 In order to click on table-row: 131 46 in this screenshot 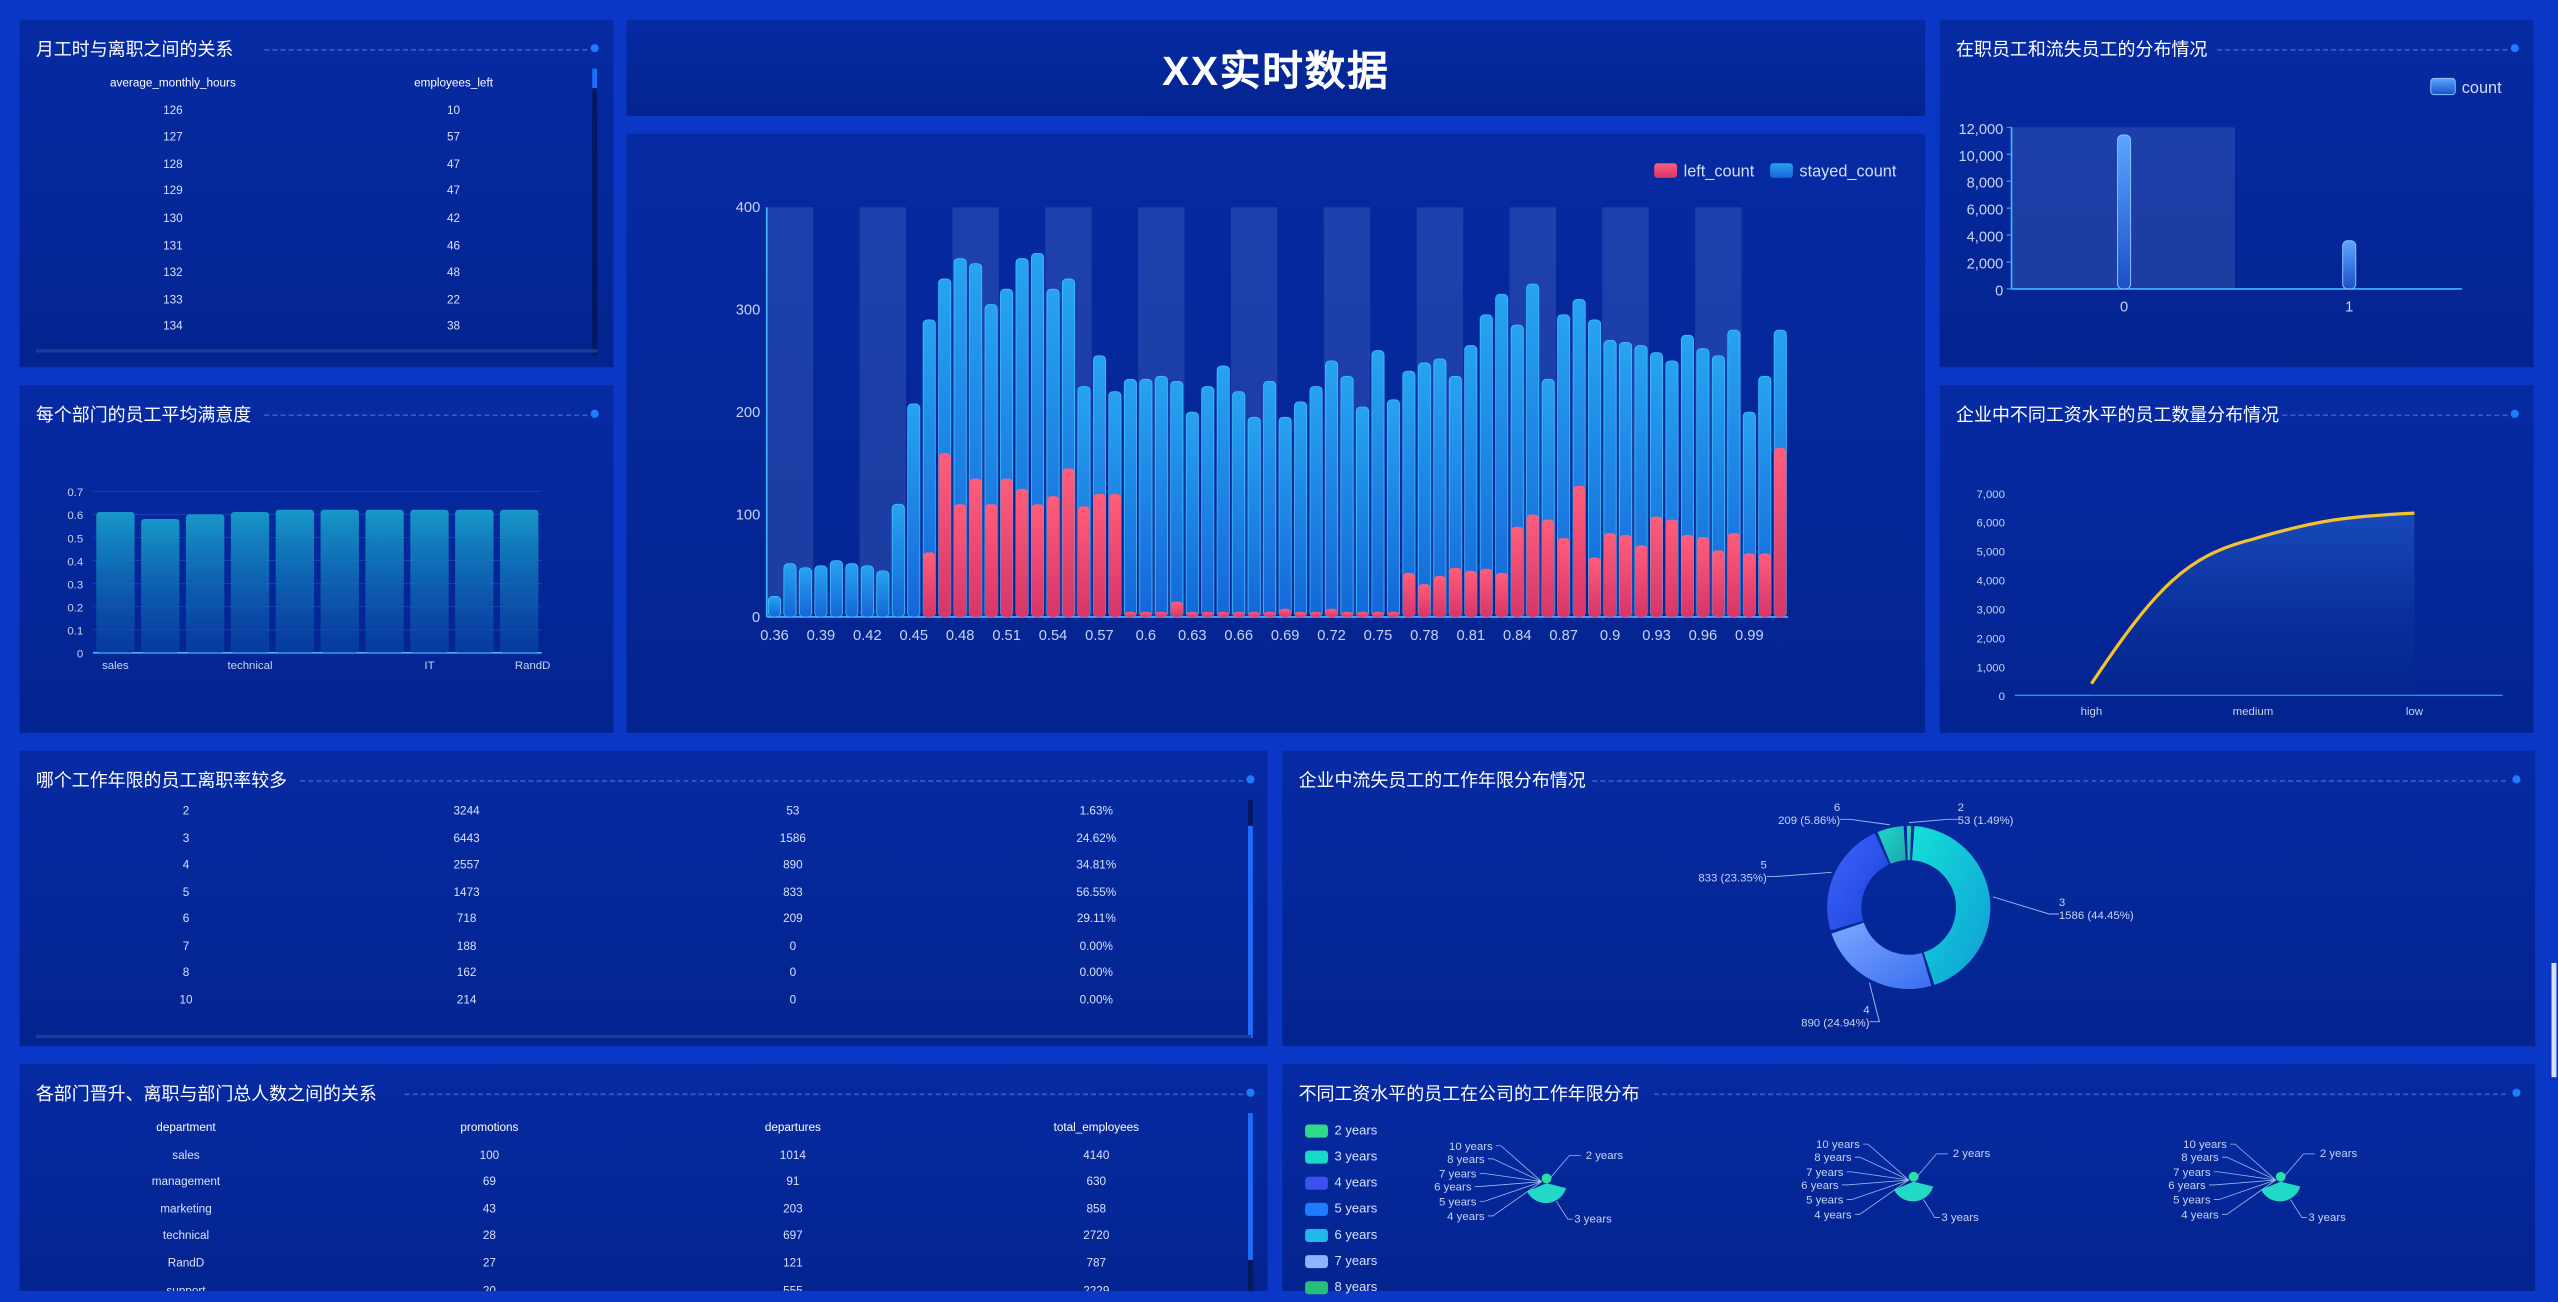, I will do `click(307, 251)`.